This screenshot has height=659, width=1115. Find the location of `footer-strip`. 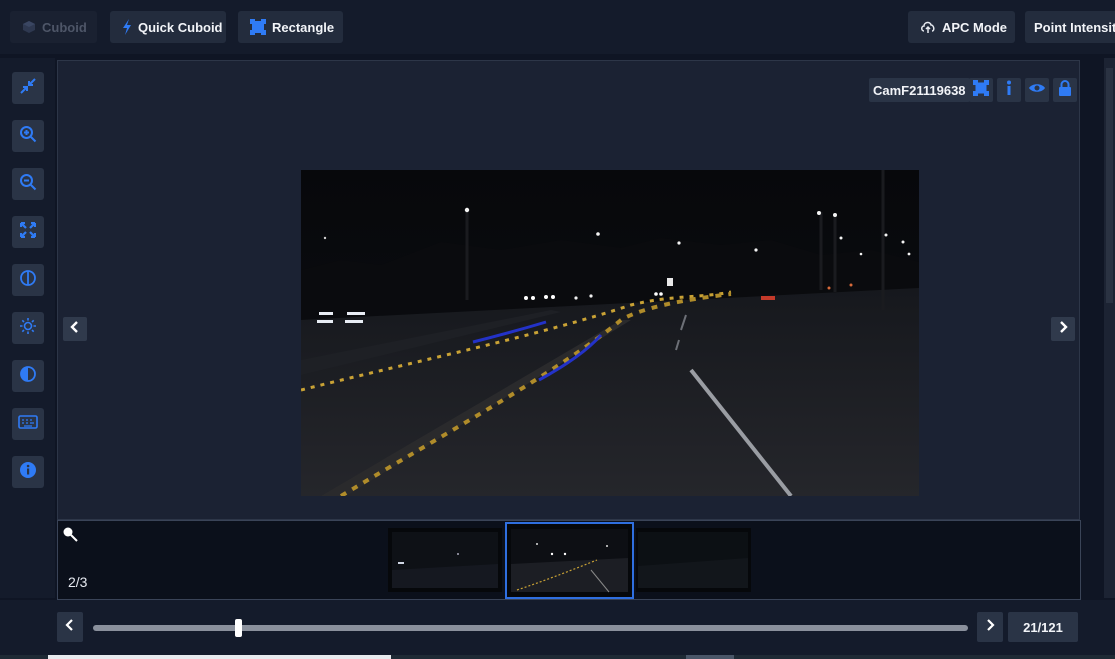

footer-strip is located at coordinates (557, 657).